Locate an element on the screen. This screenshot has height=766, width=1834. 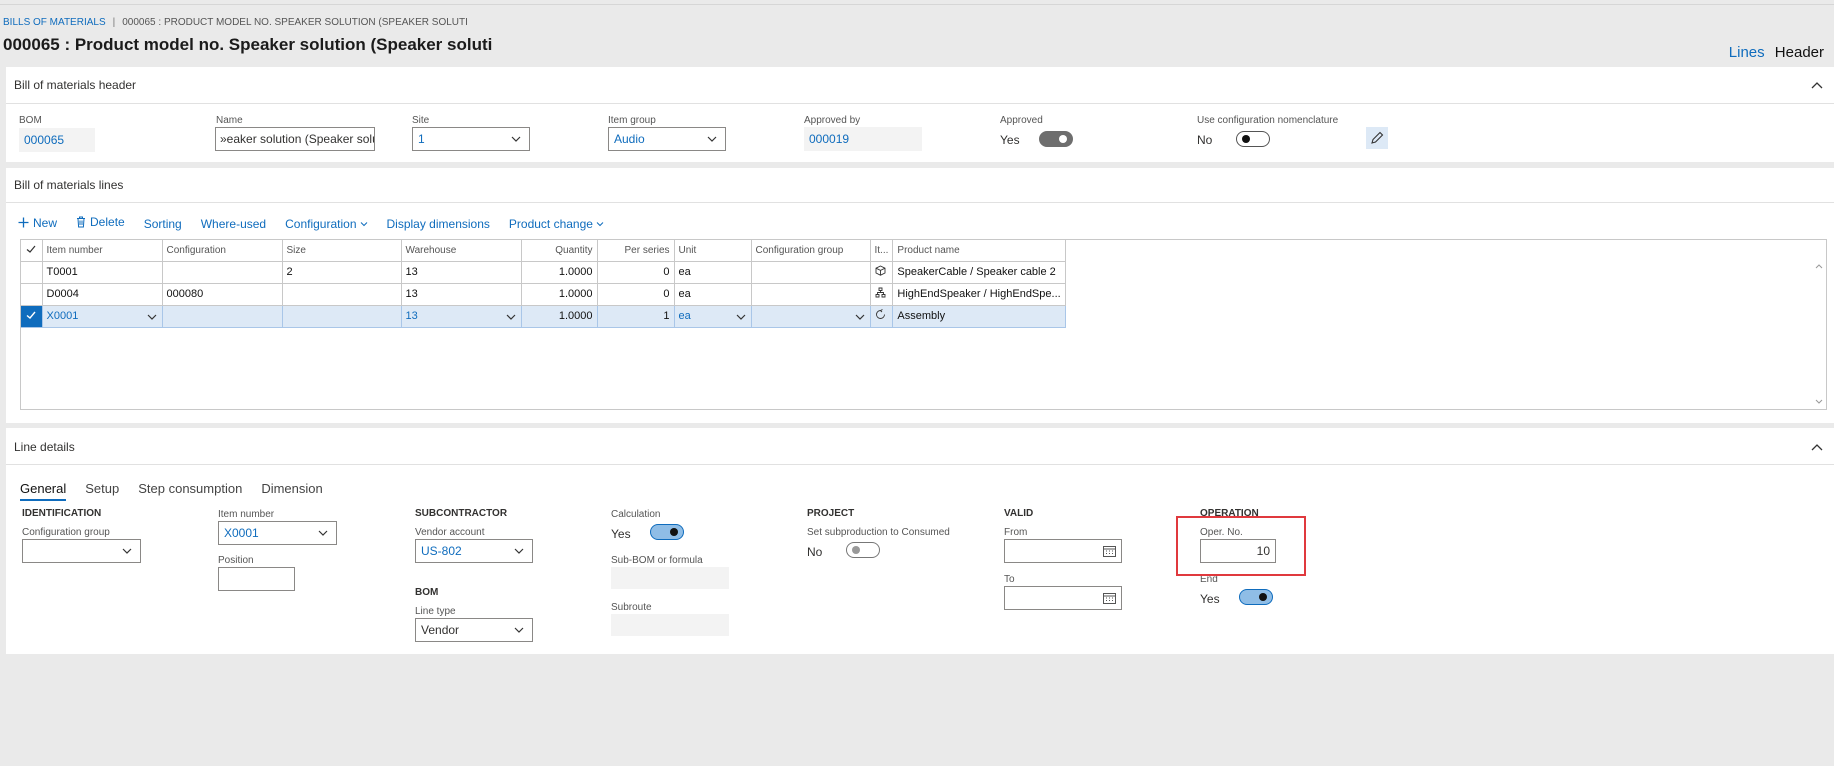
approved-by-field: 000019 is located at coordinates (863, 139).